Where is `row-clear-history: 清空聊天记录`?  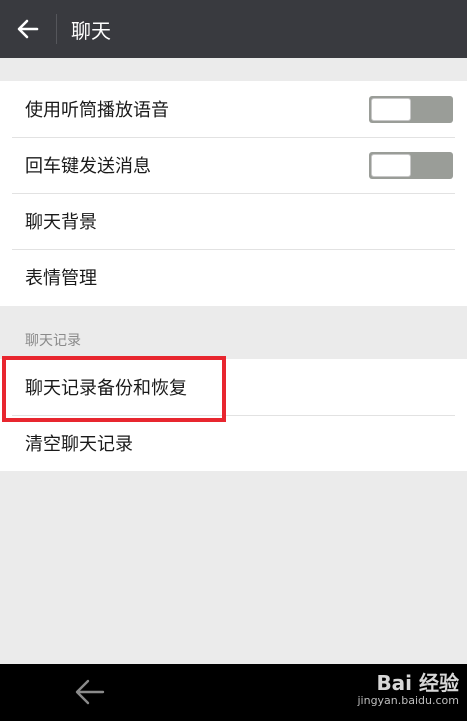 row-clear-history: 清空聊天记录 is located at coordinates (233, 443).